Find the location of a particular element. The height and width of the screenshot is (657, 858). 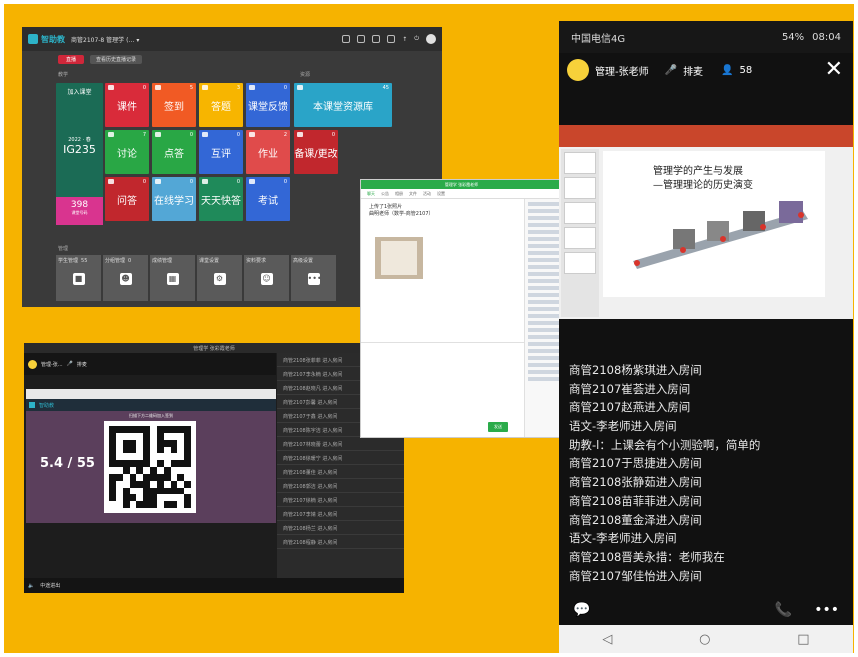

chat-tab: 公告 is located at coordinates (385, 193).